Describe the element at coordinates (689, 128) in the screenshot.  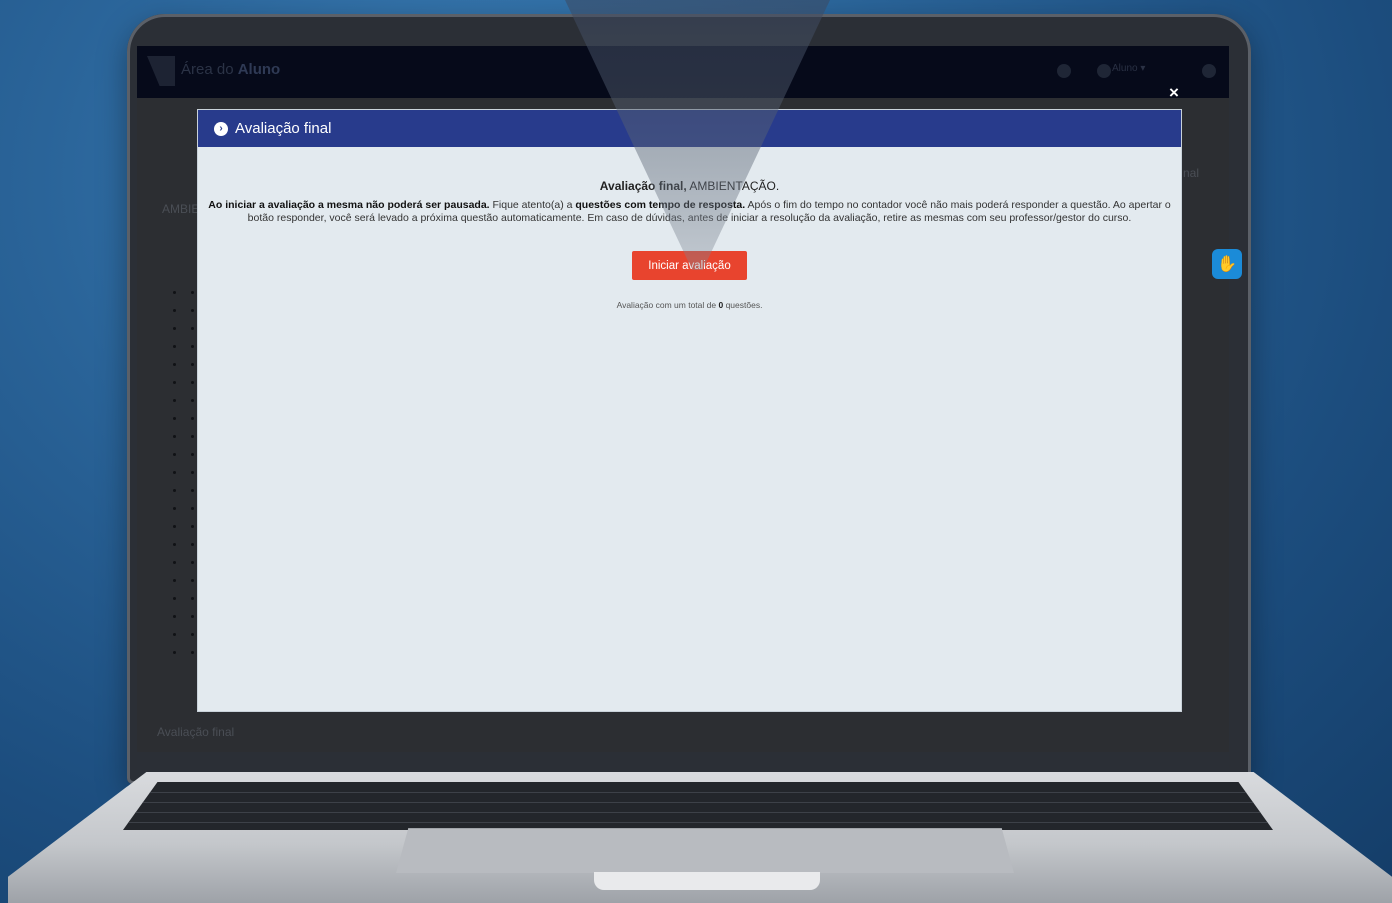
I see `modal-header: › Avaliação final` at that location.